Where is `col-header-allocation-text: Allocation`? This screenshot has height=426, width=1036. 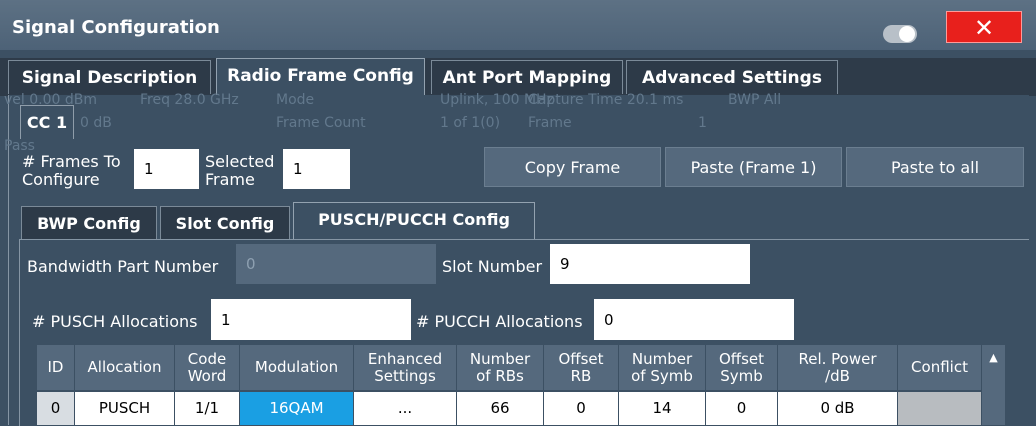 col-header-allocation-text: Allocation is located at coordinates (124, 367).